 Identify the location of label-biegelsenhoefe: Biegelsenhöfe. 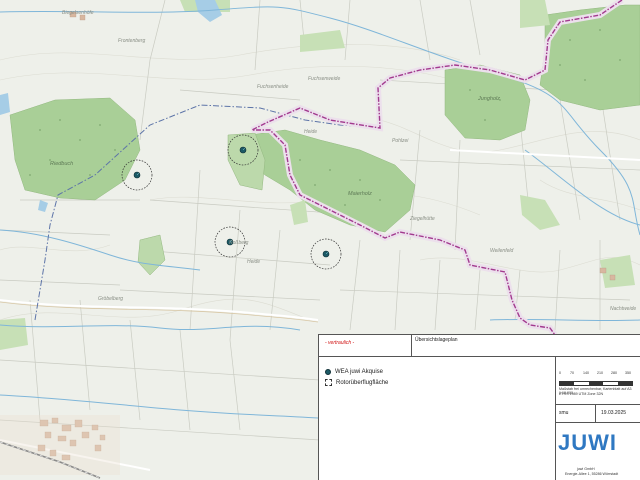
(78, 13).